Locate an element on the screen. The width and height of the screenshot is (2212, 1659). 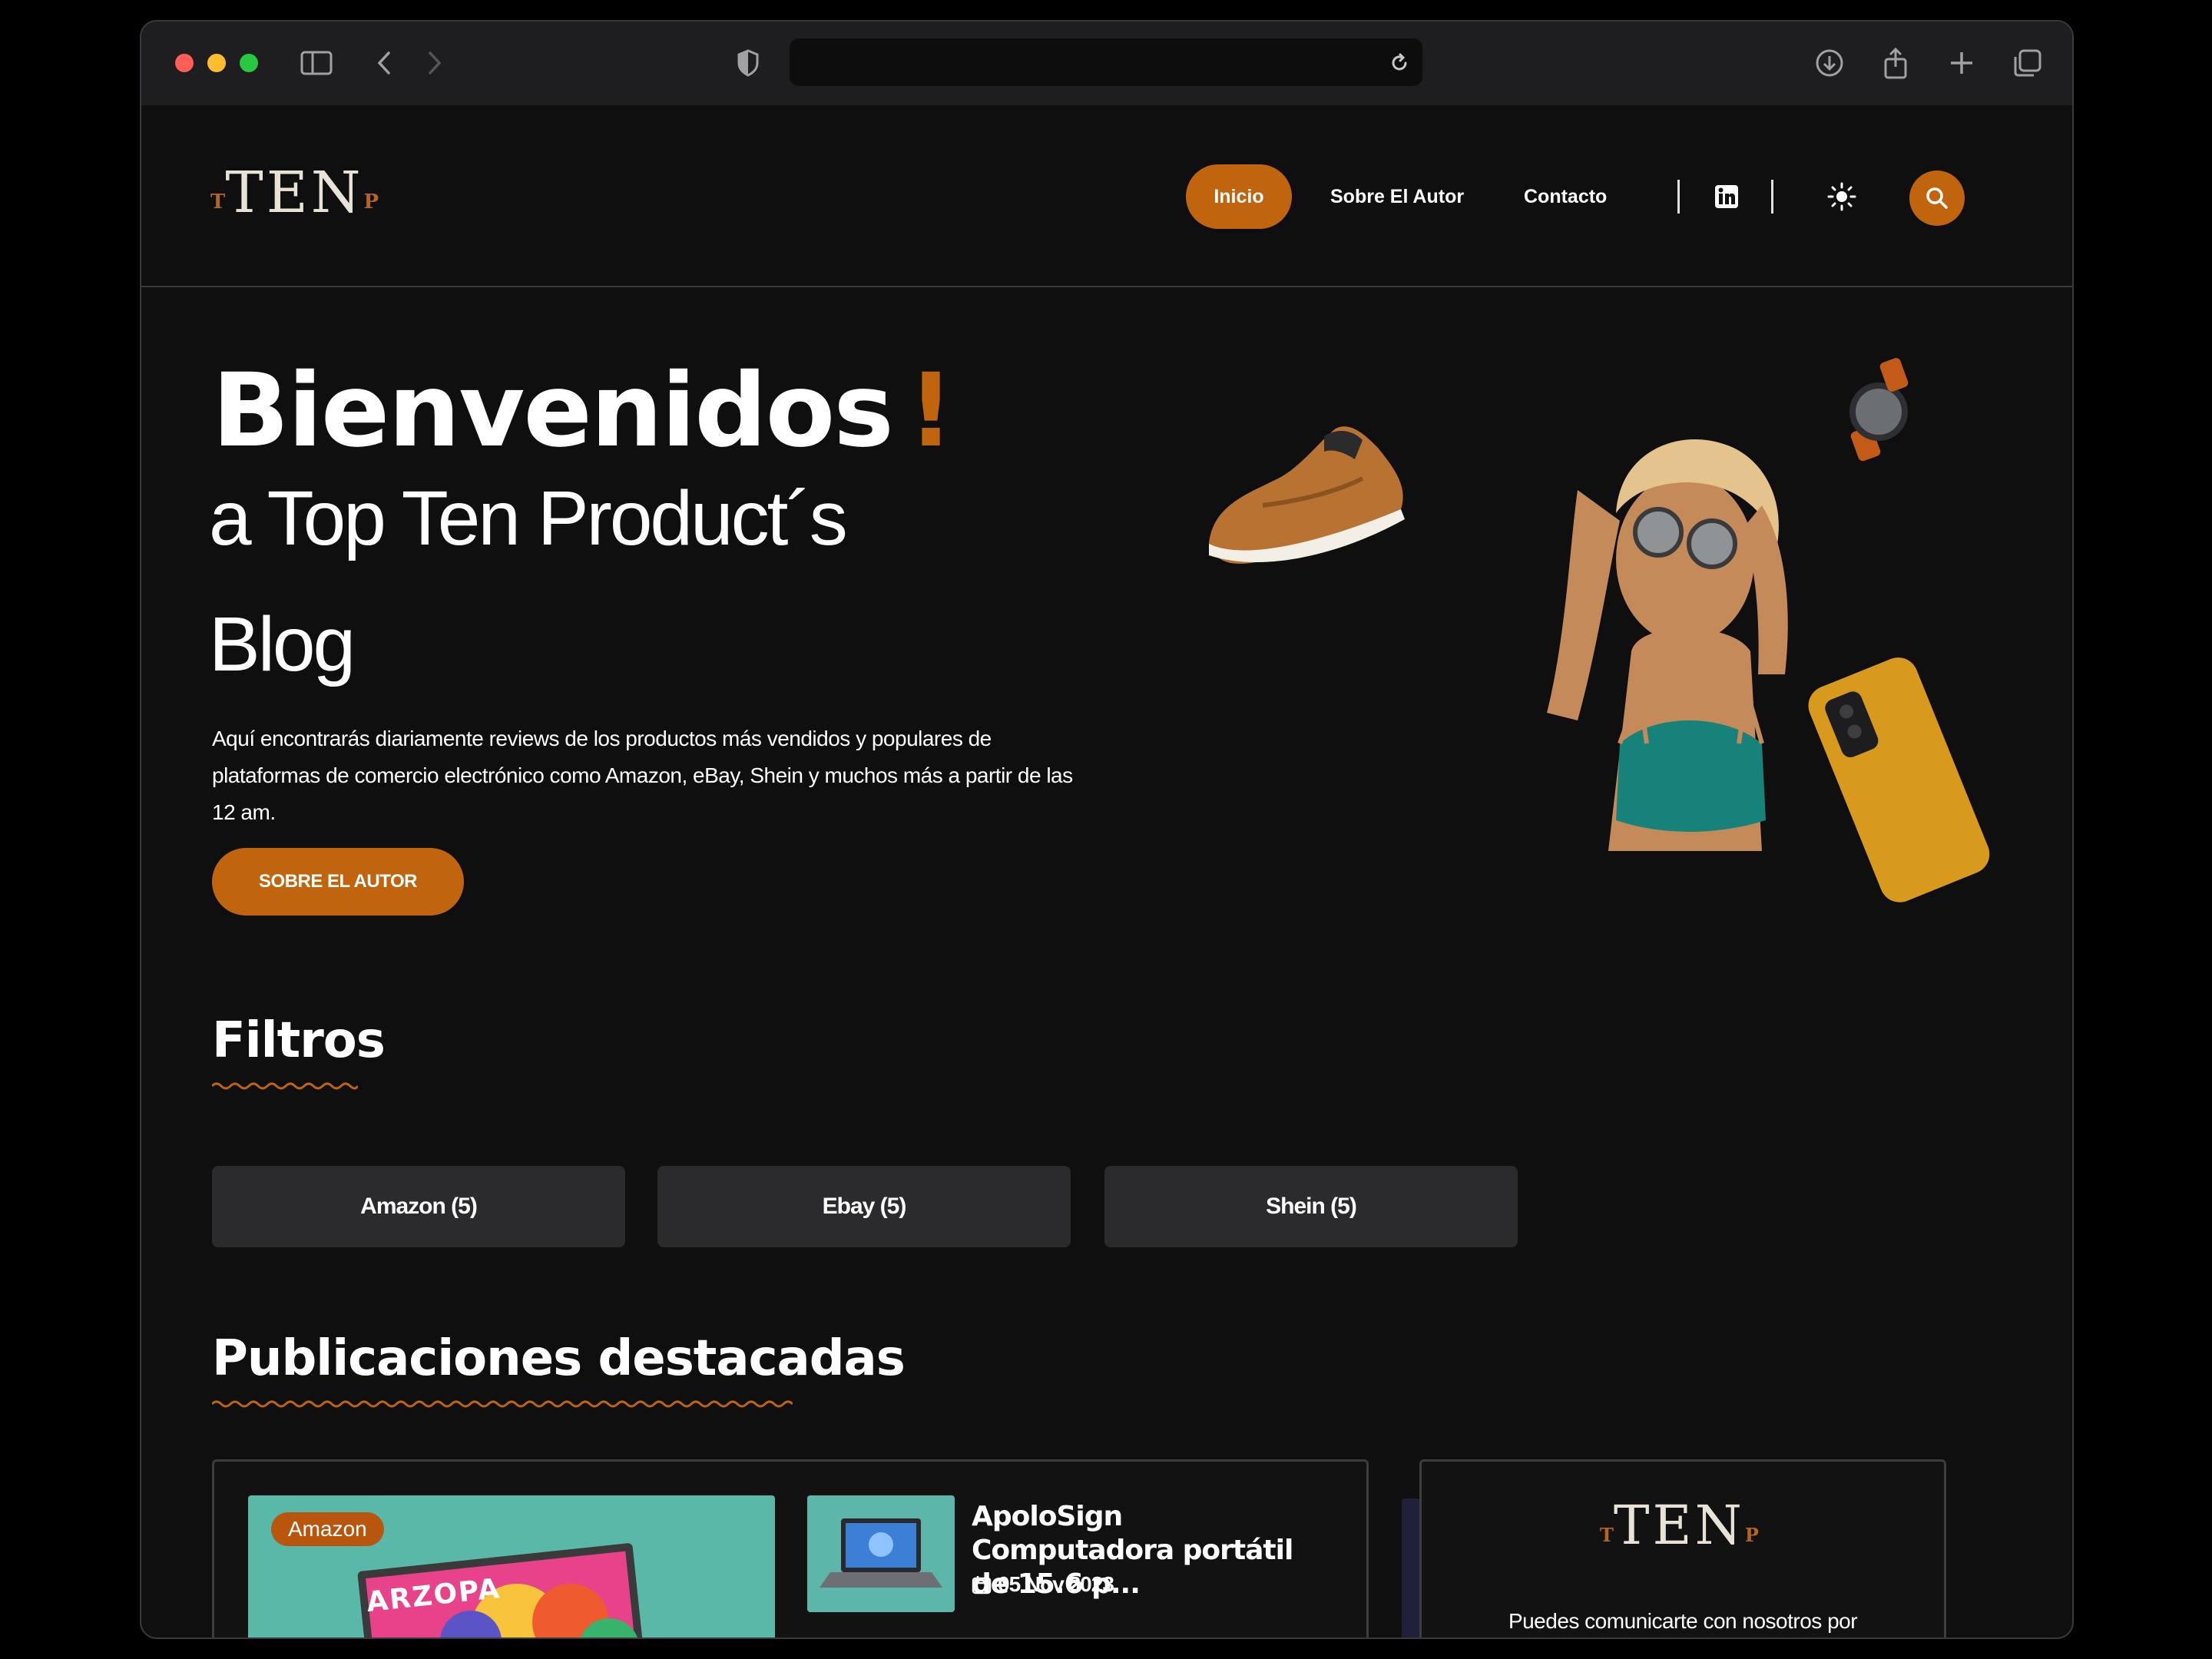
featured-title-underline is located at coordinates (503, 1404).